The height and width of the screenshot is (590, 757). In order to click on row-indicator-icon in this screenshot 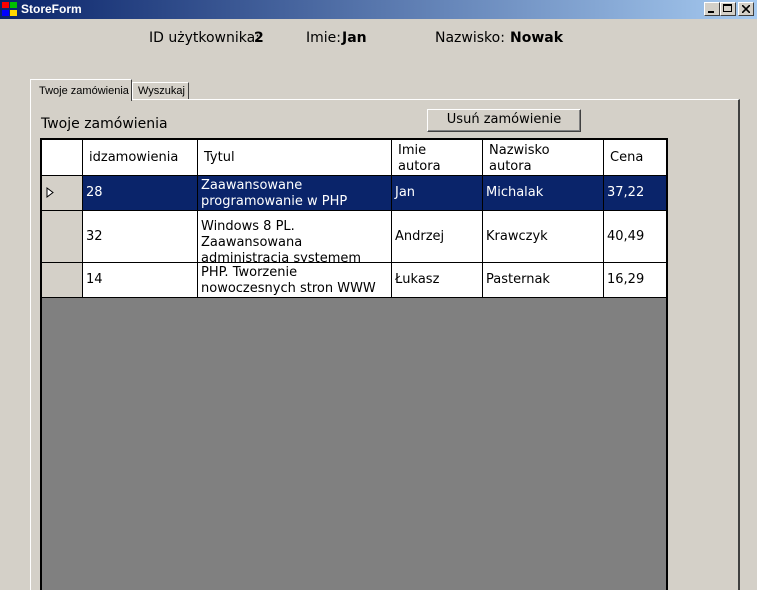, I will do `click(50, 192)`.